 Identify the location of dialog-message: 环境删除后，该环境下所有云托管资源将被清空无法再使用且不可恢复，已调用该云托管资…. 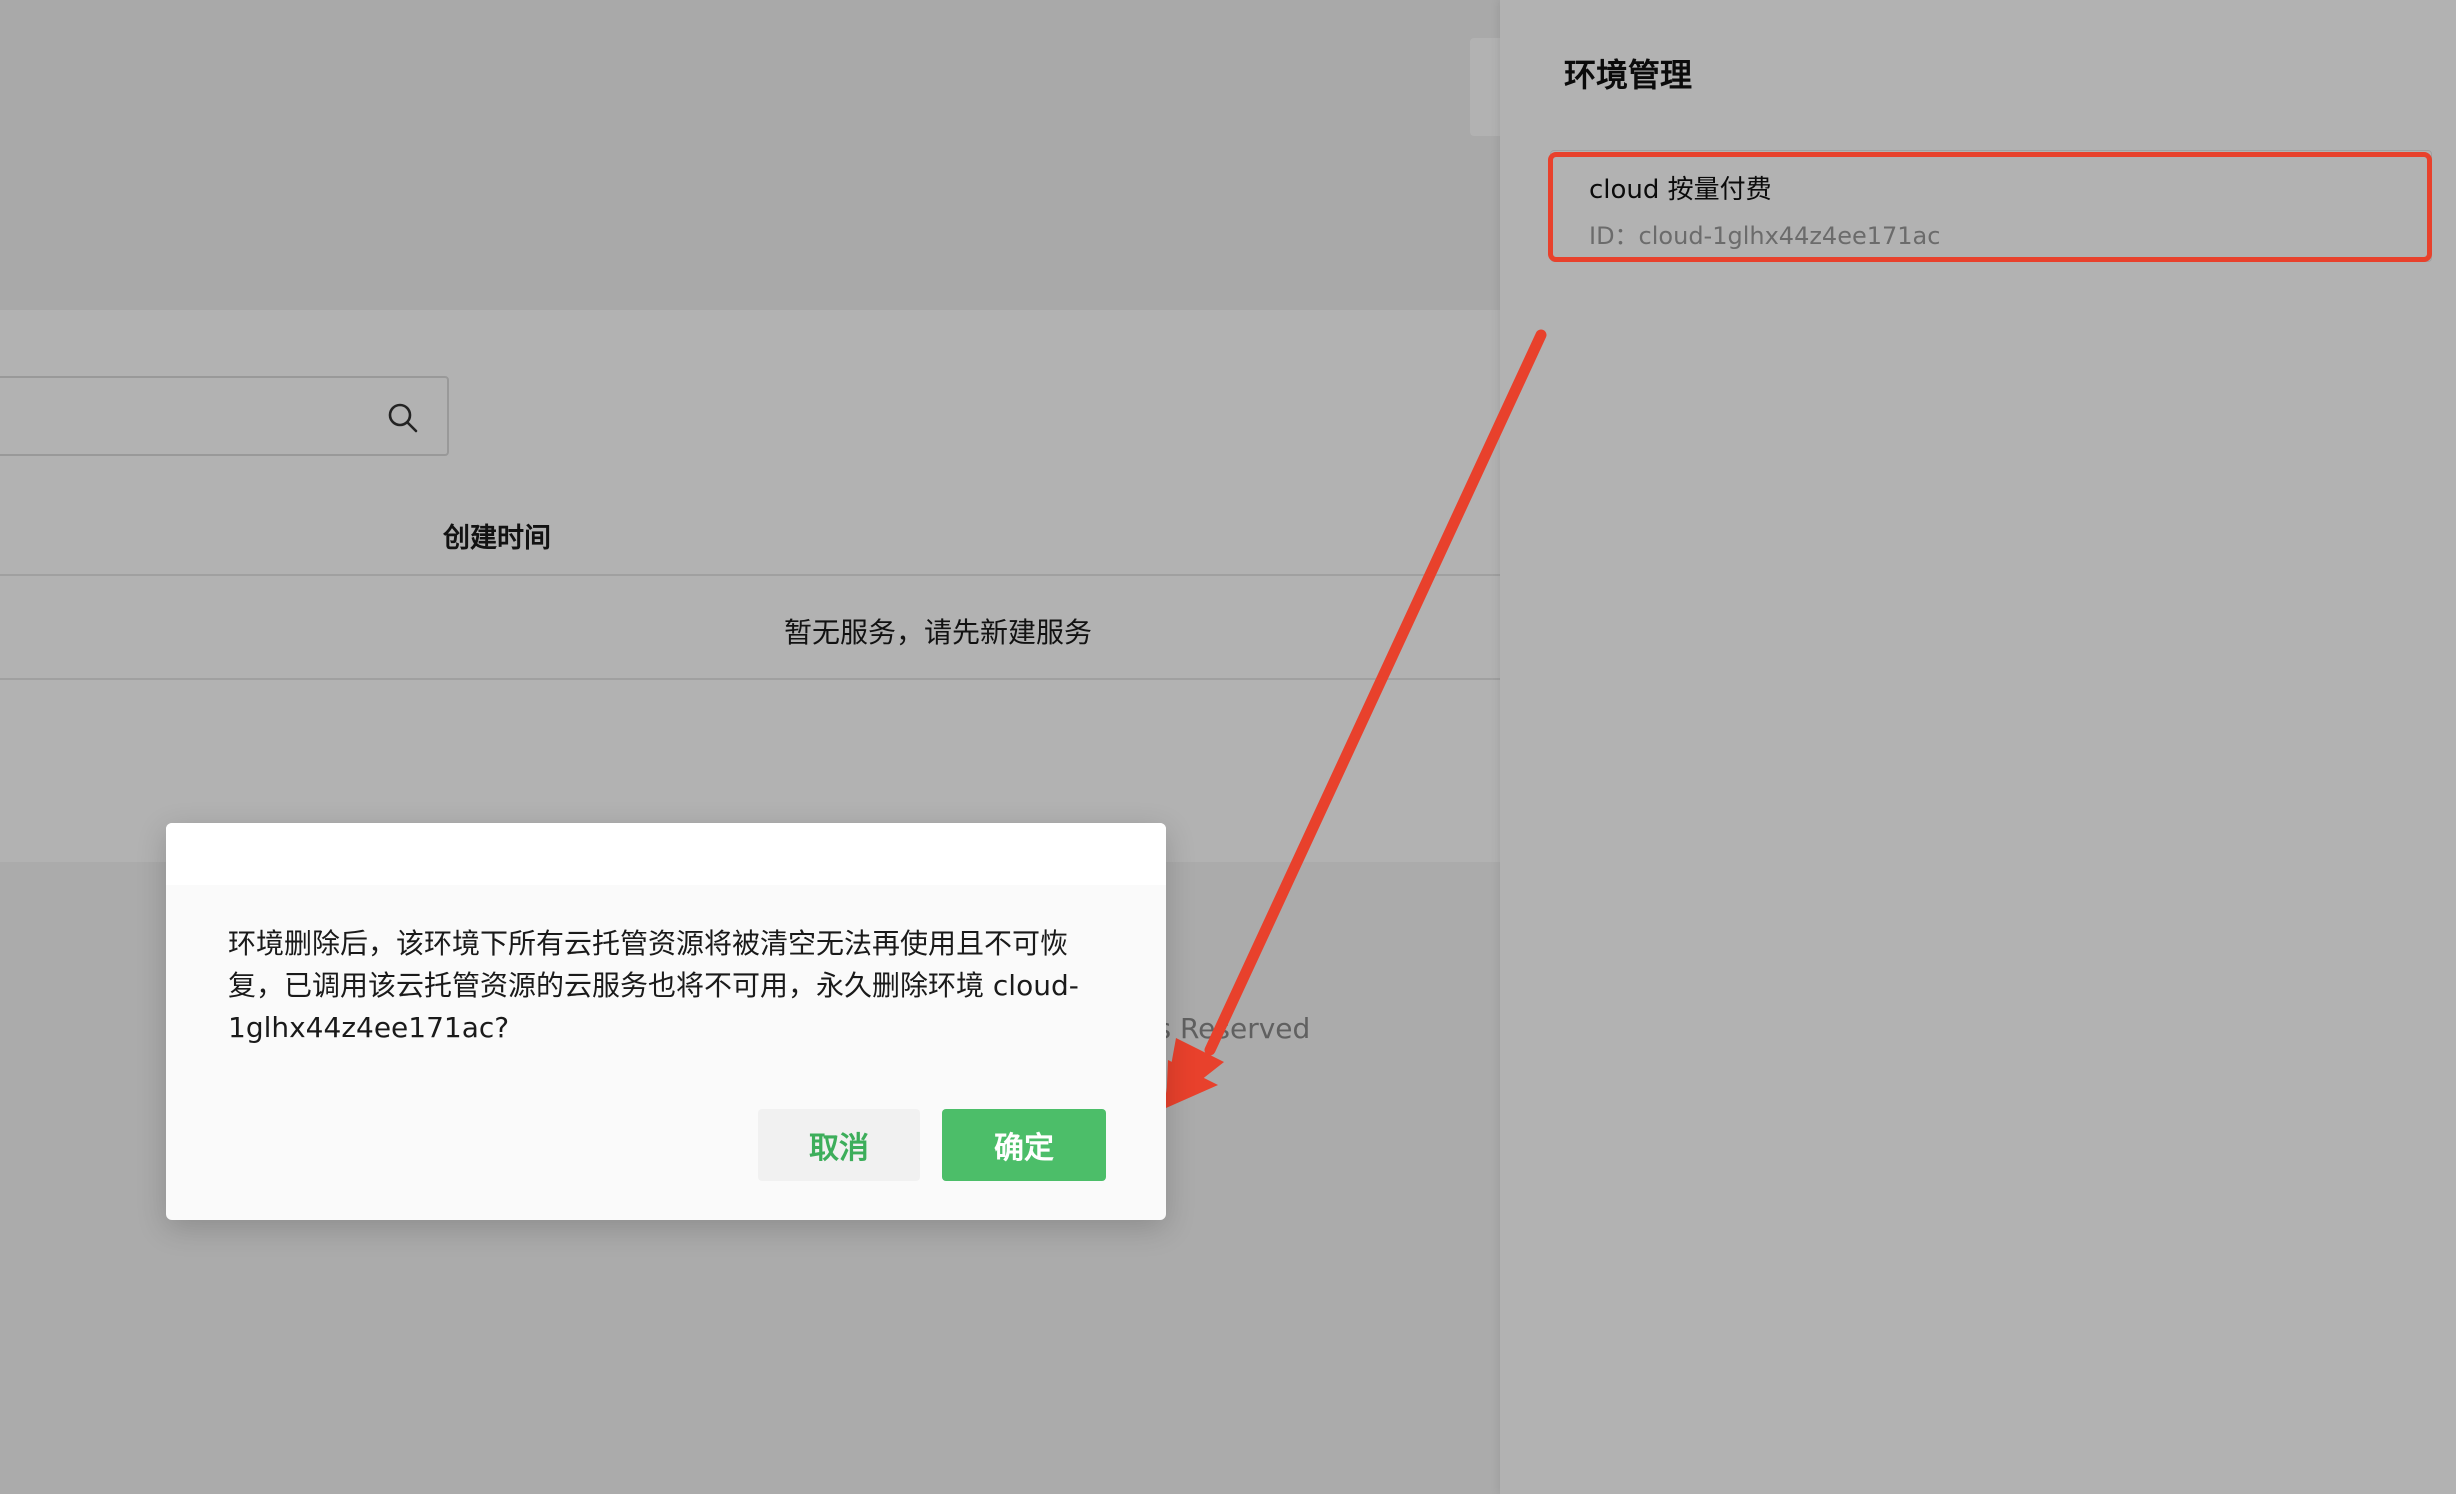
(653, 985).